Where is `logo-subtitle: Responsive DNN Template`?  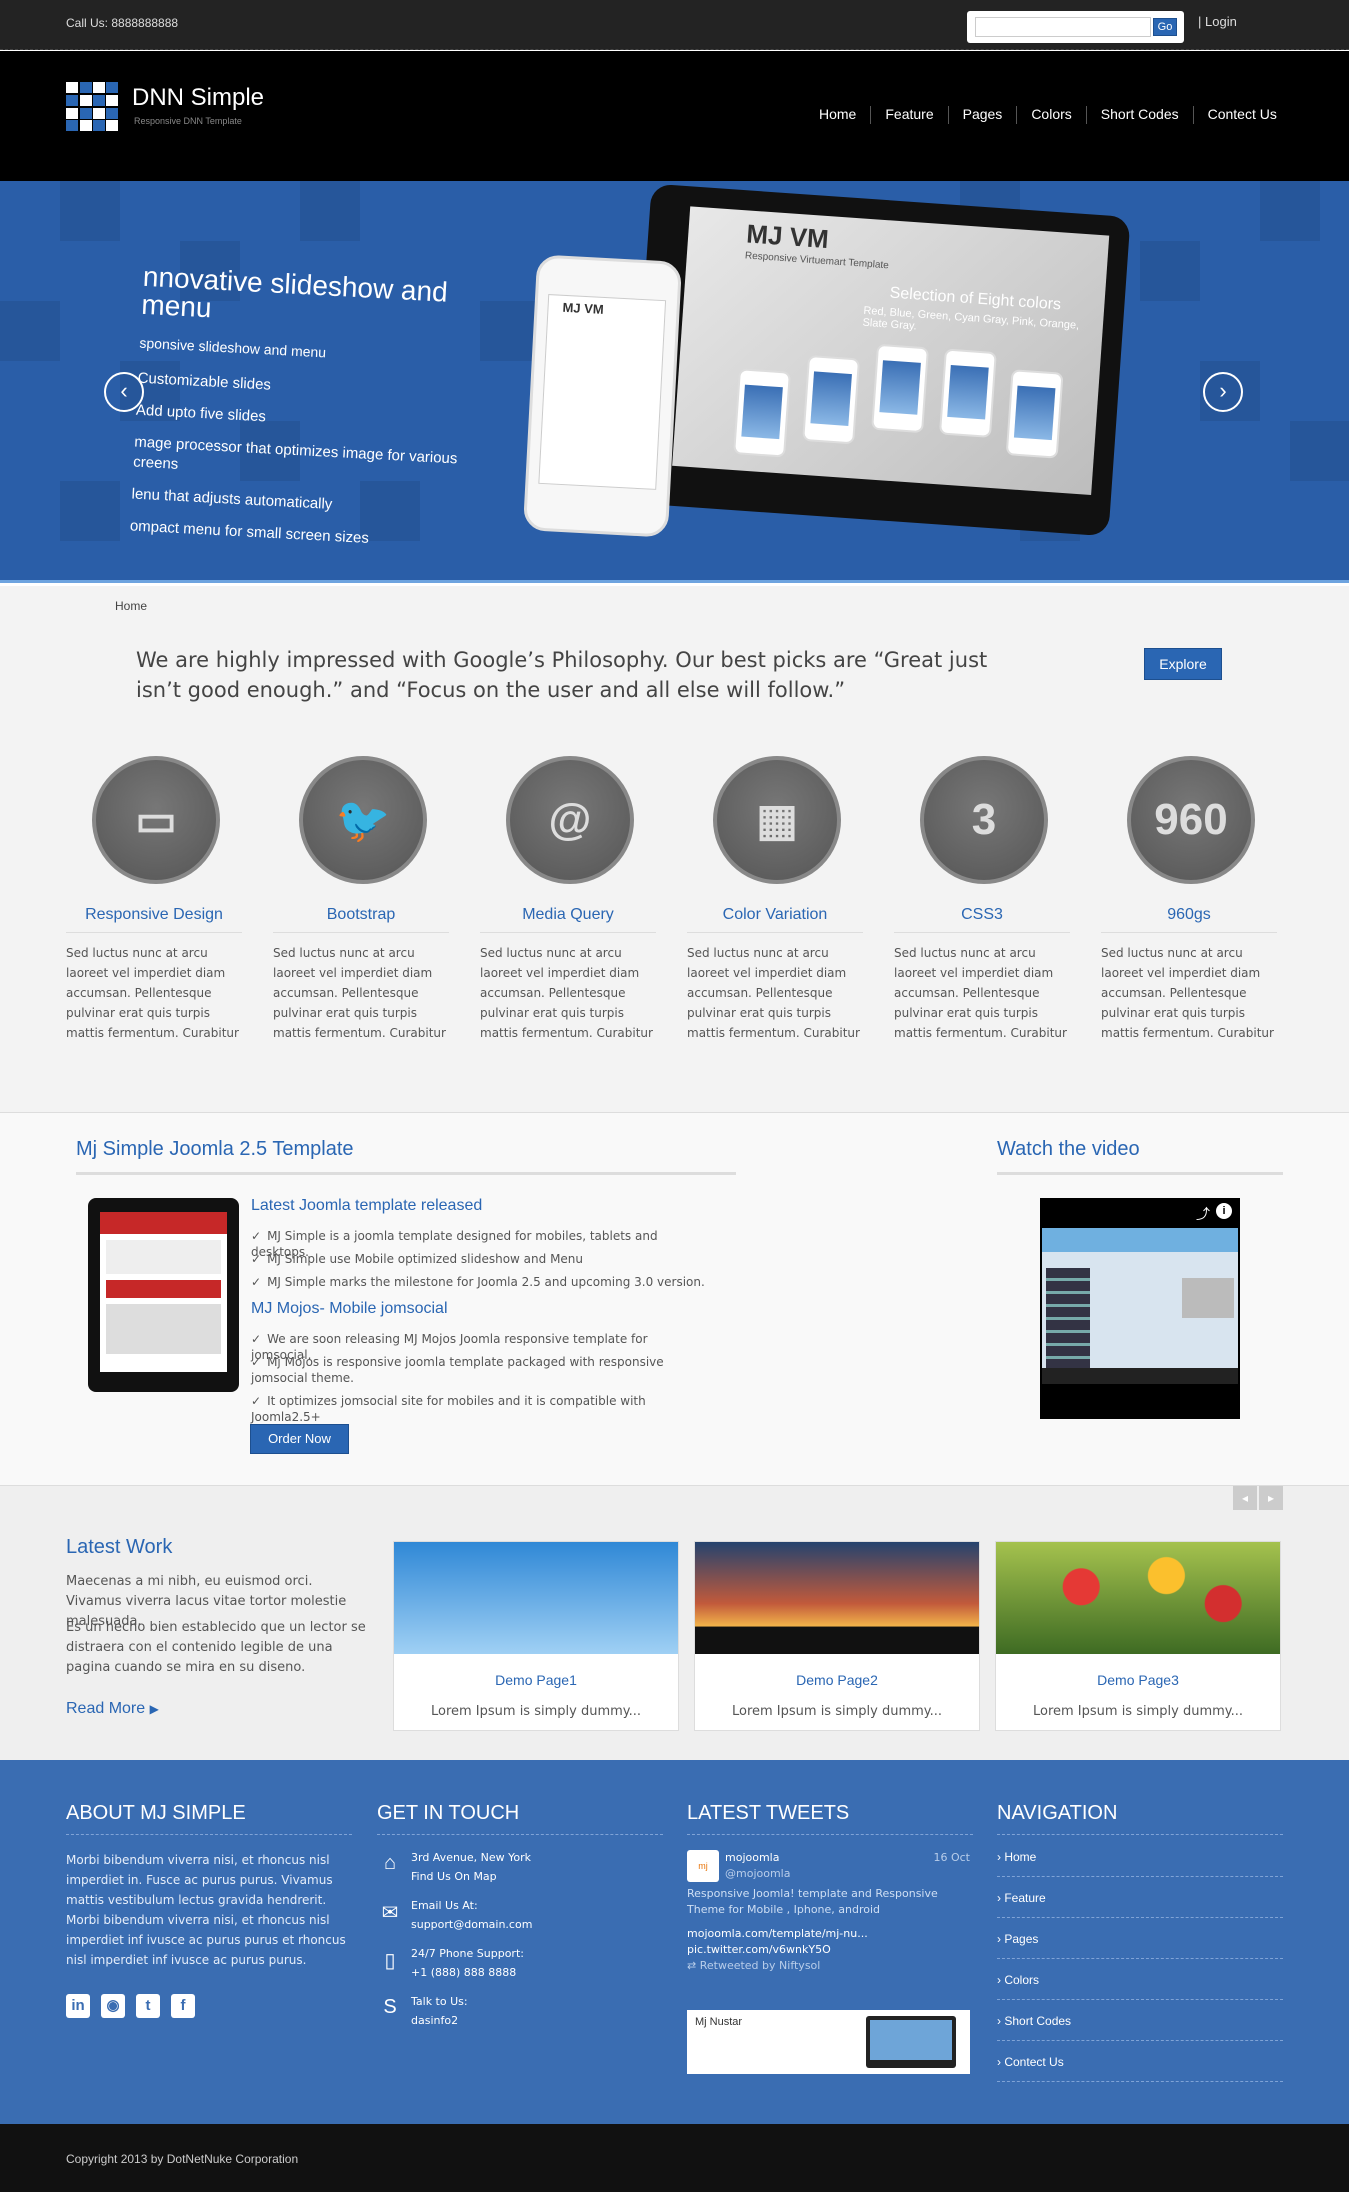 logo-subtitle: Responsive DNN Template is located at coordinates (188, 121).